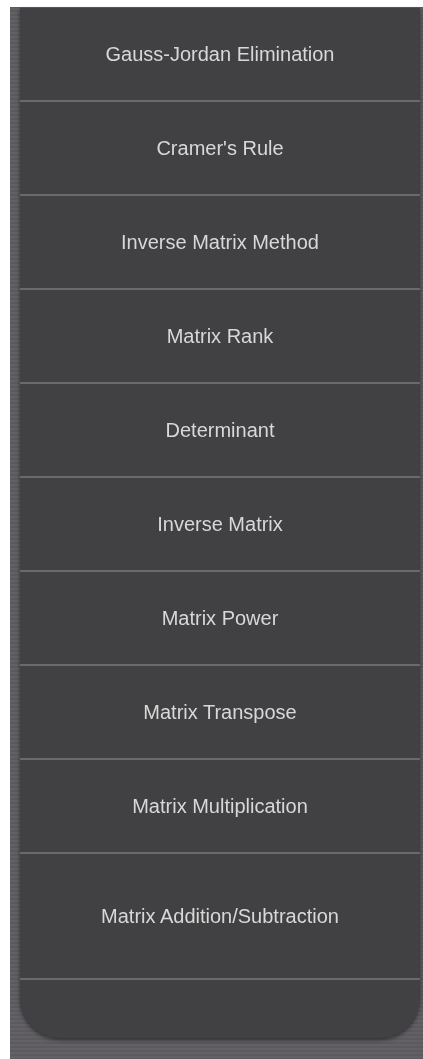  Describe the element at coordinates (220, 337) in the screenshot. I see `menu-item: Matrix Rank` at that location.